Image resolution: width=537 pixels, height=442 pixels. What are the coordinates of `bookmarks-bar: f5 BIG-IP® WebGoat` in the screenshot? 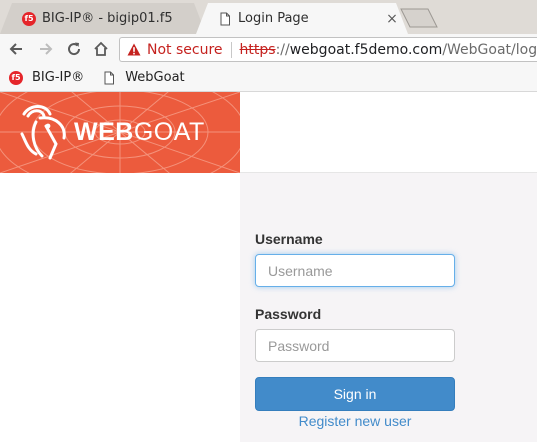 It's located at (268, 78).